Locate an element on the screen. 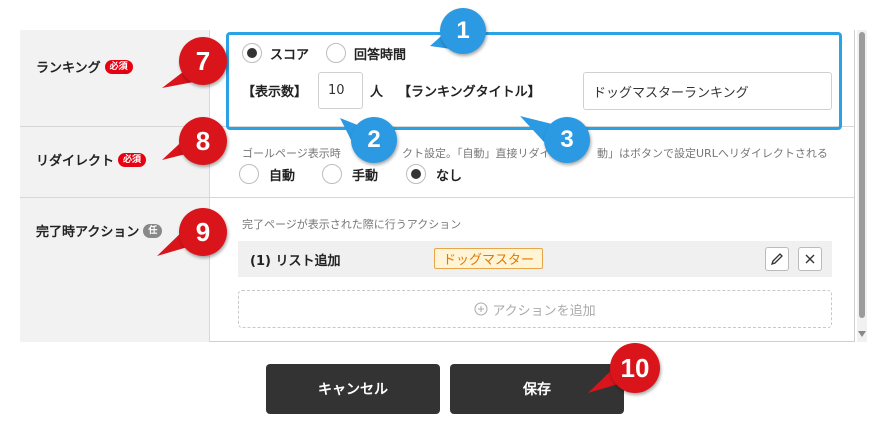 Image resolution: width=890 pixels, height=434 pixels. callout-1: 1 is located at coordinates (463, 31).